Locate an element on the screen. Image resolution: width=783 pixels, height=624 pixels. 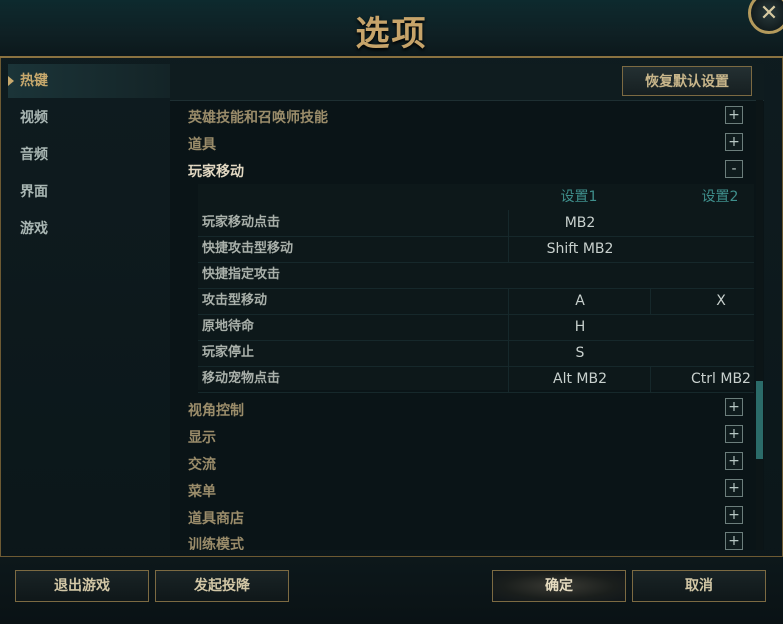
restore-defaults-button: 恢复默认设置 is located at coordinates (687, 81).